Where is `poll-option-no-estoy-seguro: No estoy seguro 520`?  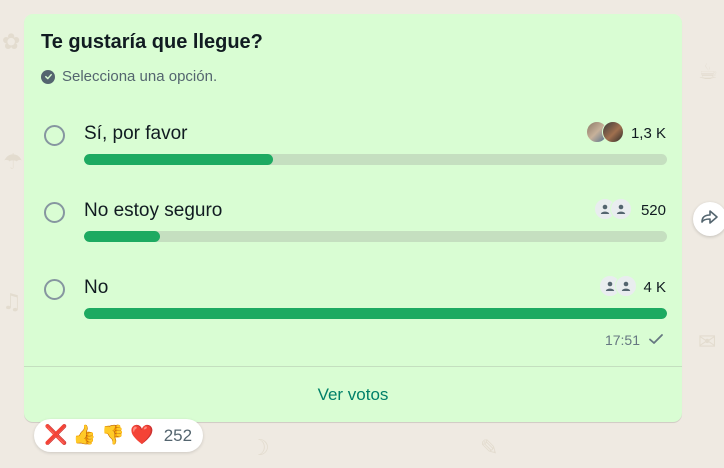
poll-option-no-estoy-seguro: No estoy seguro 520 is located at coordinates (353, 226).